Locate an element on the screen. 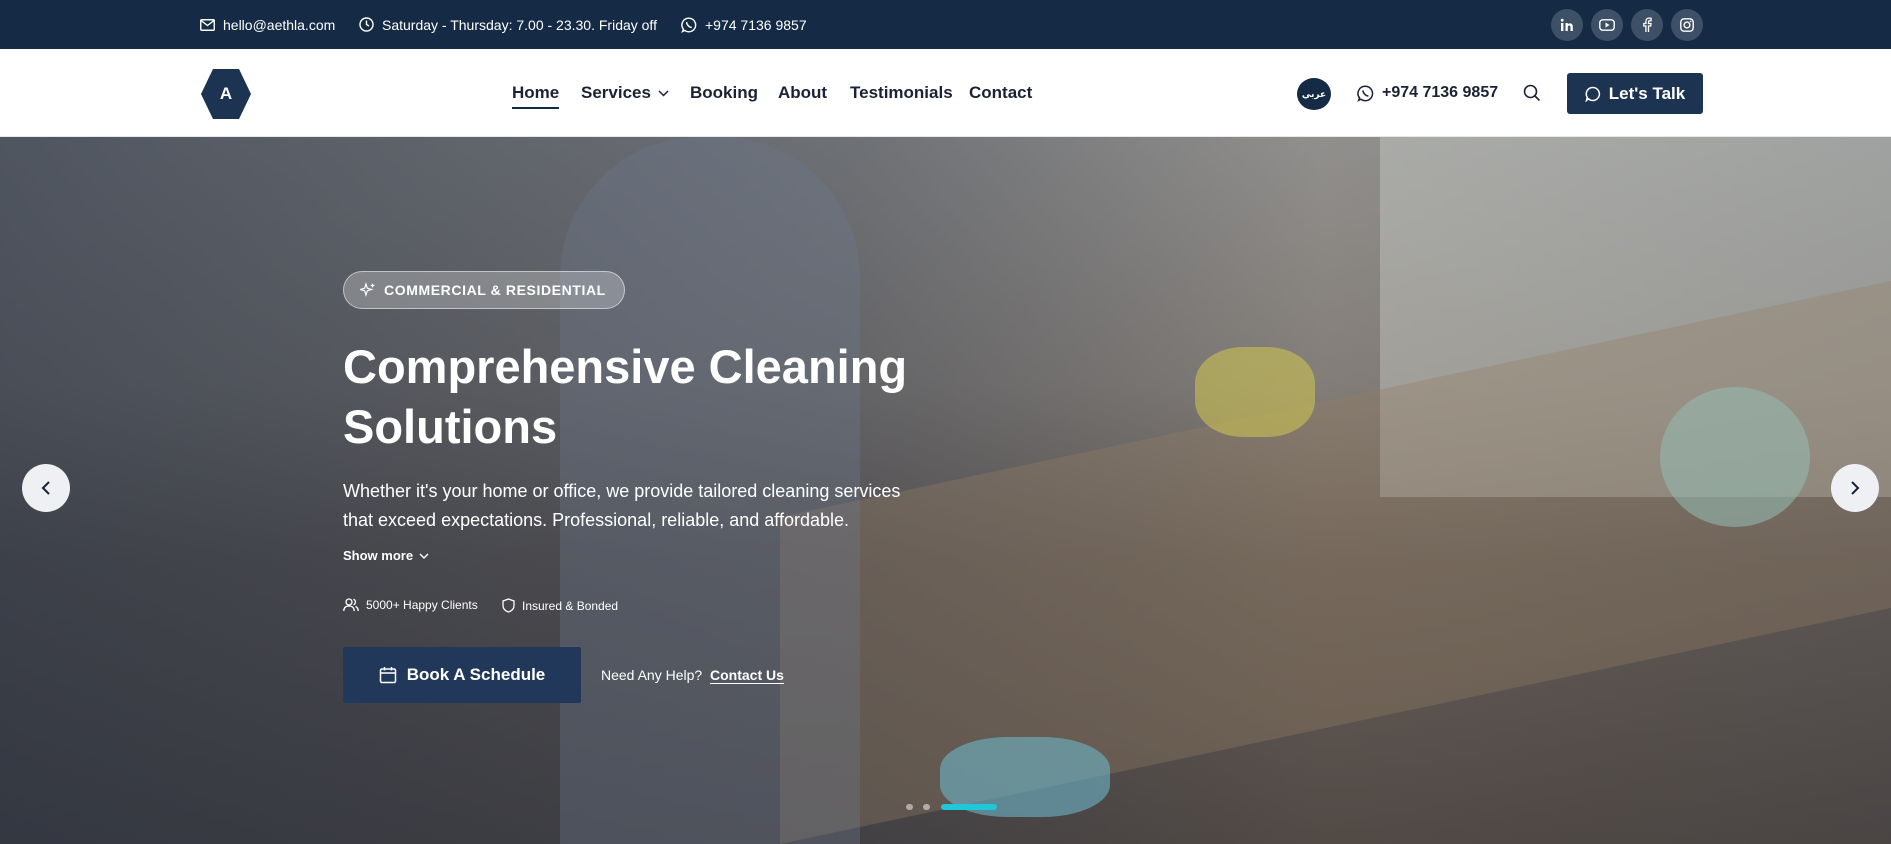 The width and height of the screenshot is (1891, 844). nav-services-label: Services is located at coordinates (616, 92).